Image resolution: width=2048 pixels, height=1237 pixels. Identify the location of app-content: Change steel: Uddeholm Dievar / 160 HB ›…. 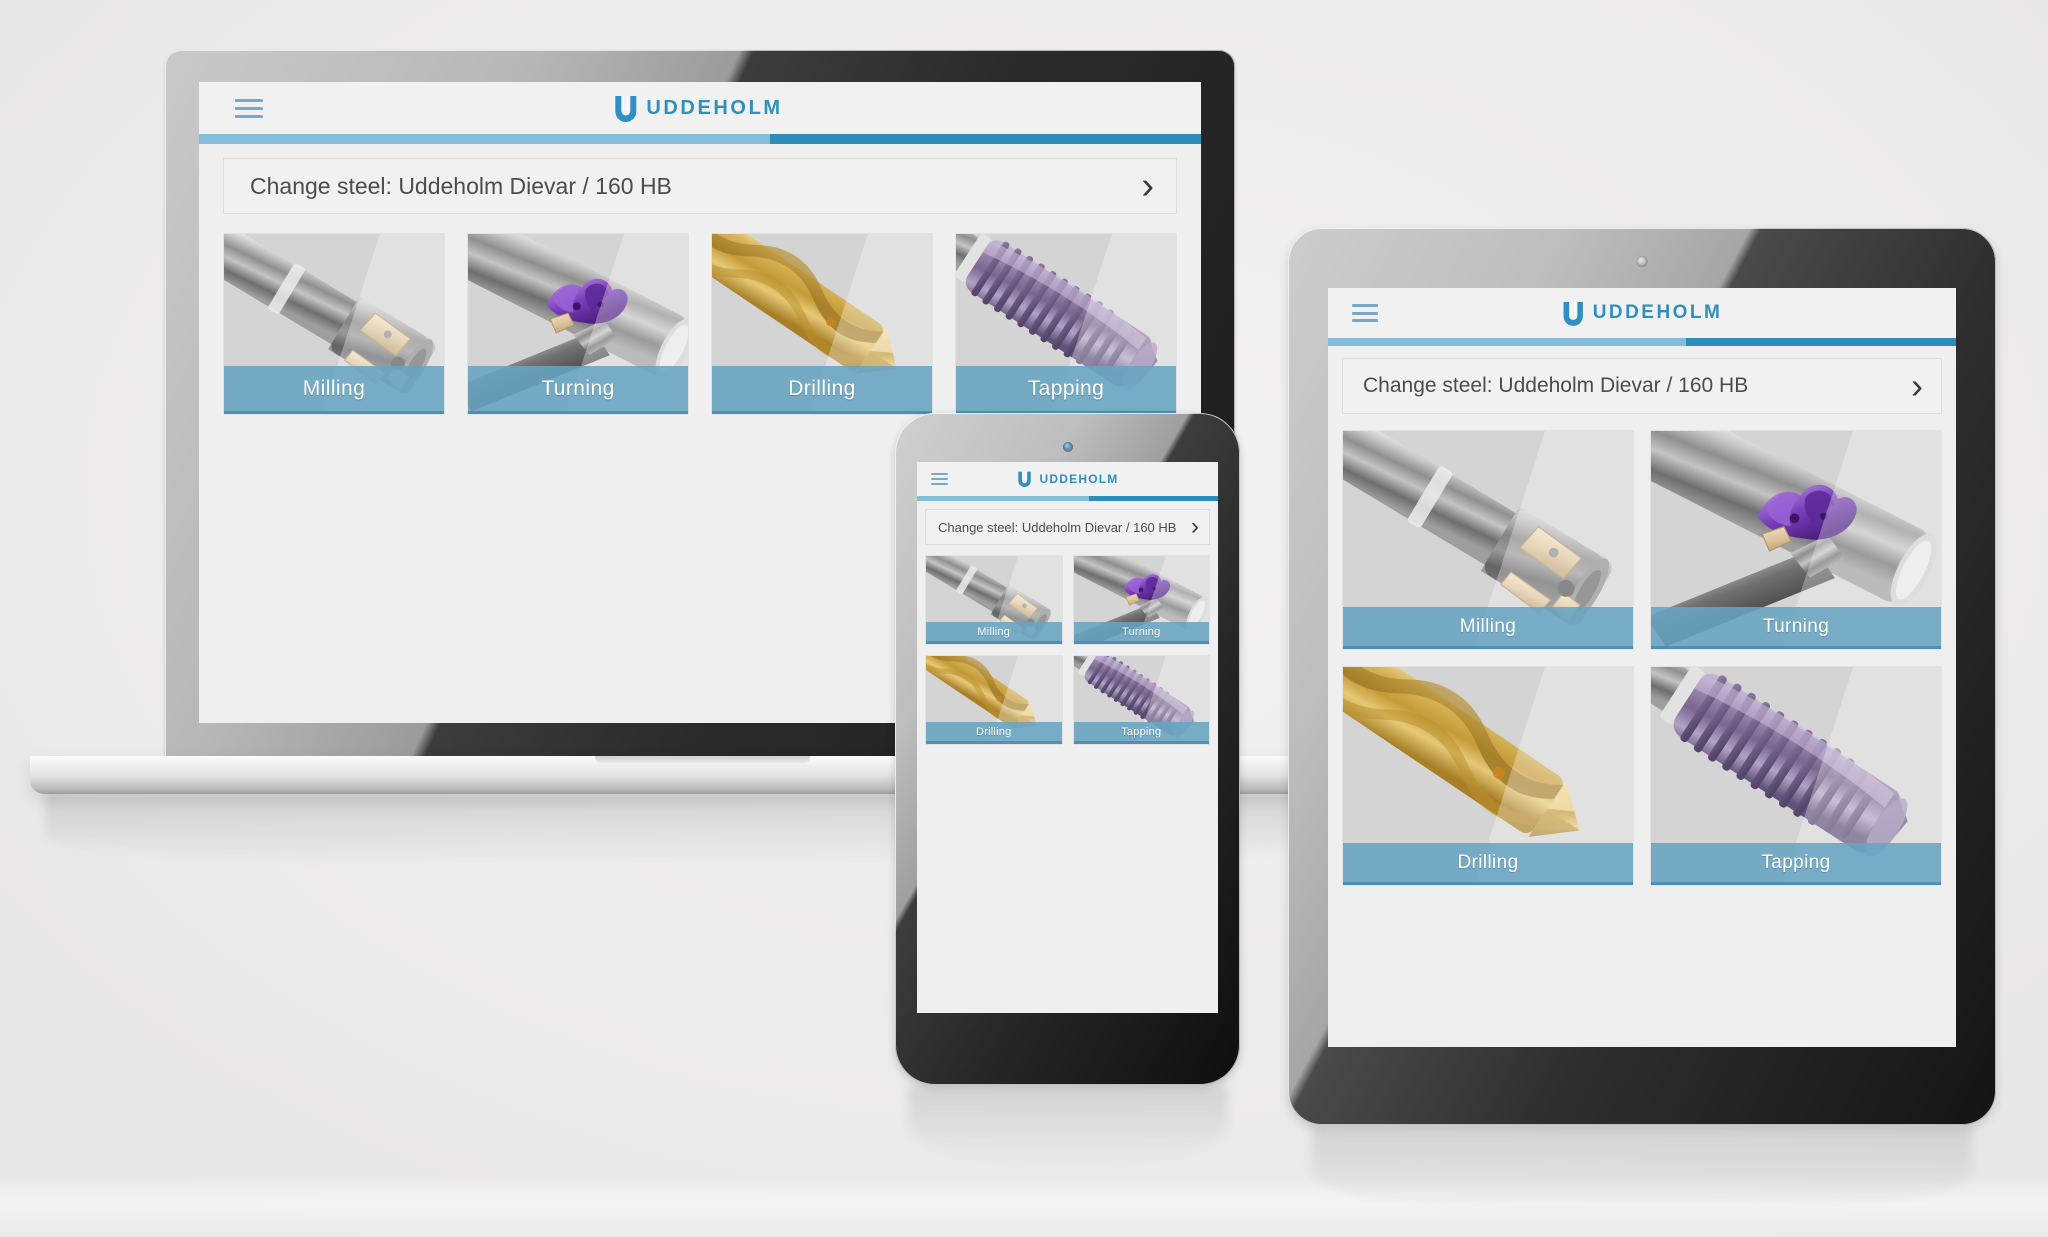
(1067, 757).